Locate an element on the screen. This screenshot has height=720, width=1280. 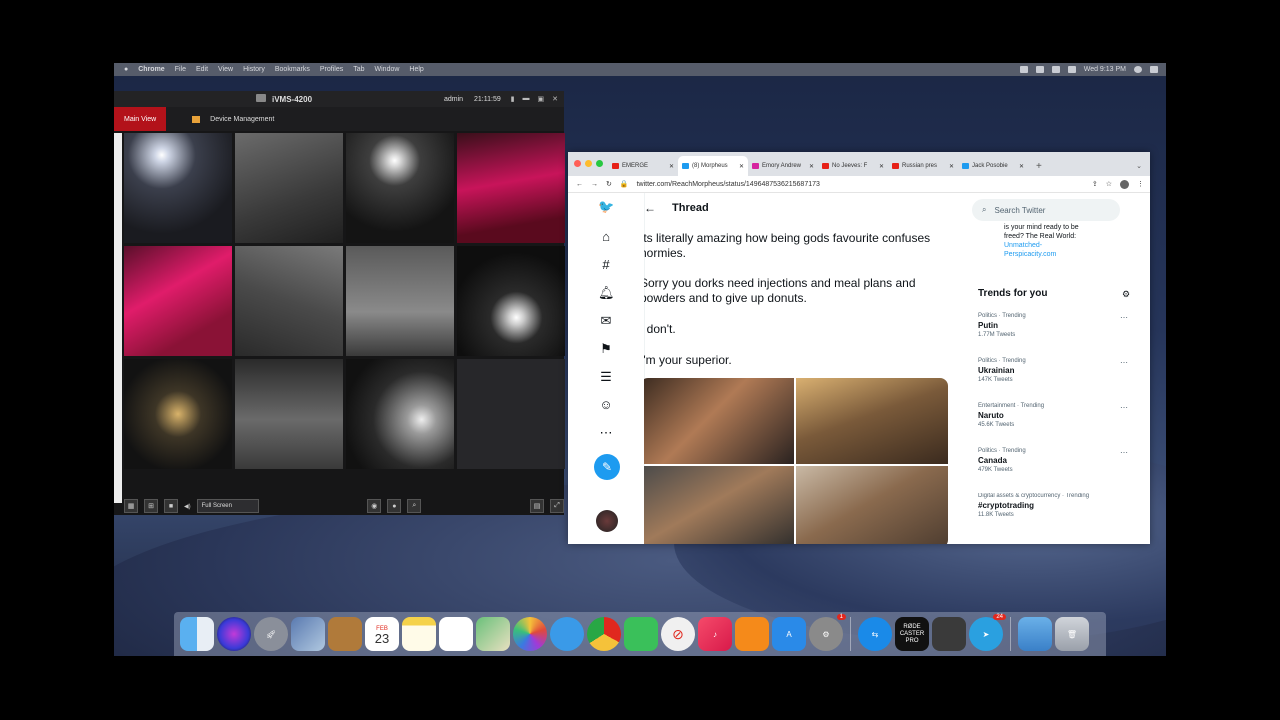
trash-icon: 🗑︎ is located at coordinates (1072, 634).